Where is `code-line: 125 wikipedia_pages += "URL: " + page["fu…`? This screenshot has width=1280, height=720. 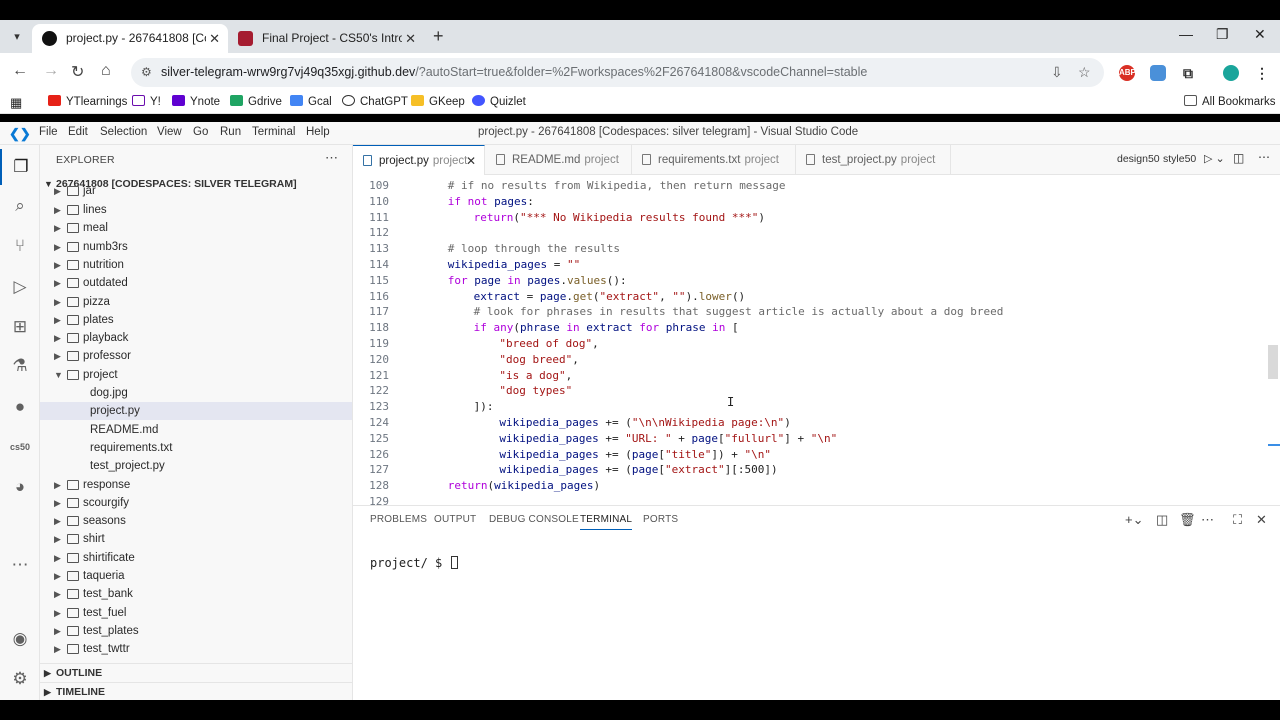 code-line: 125 wikipedia_pages += "URL: " + page["fu… is located at coordinates (816, 439).